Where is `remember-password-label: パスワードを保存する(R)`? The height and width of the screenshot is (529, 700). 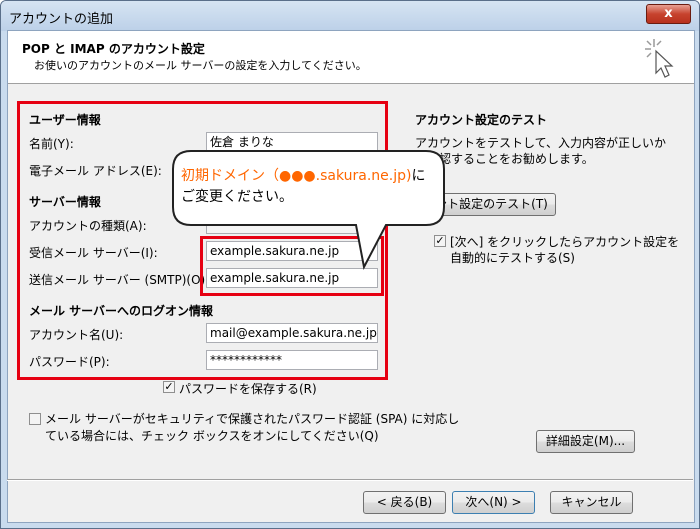 remember-password-label: パスワードを保存する(R) is located at coordinates (248, 389).